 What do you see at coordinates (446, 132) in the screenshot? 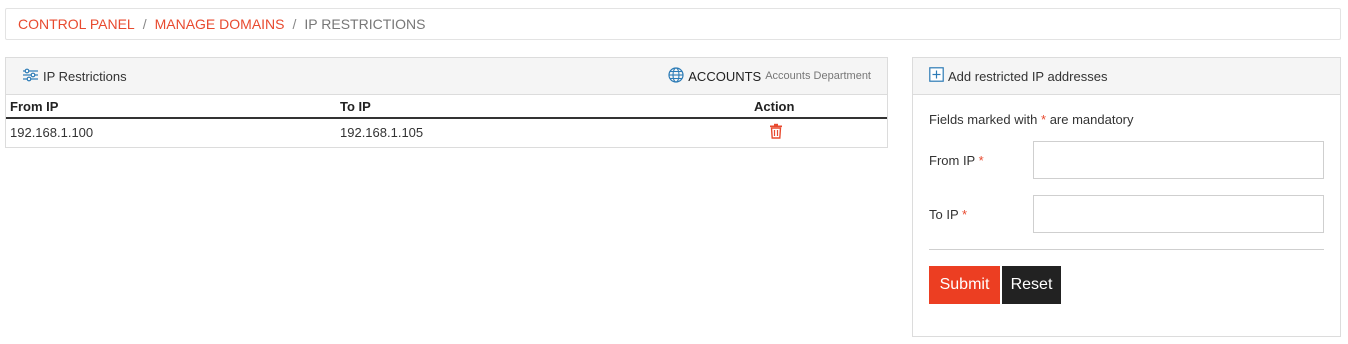
I see `table-row: 192.168.1.100 192.168.1.105` at bounding box center [446, 132].